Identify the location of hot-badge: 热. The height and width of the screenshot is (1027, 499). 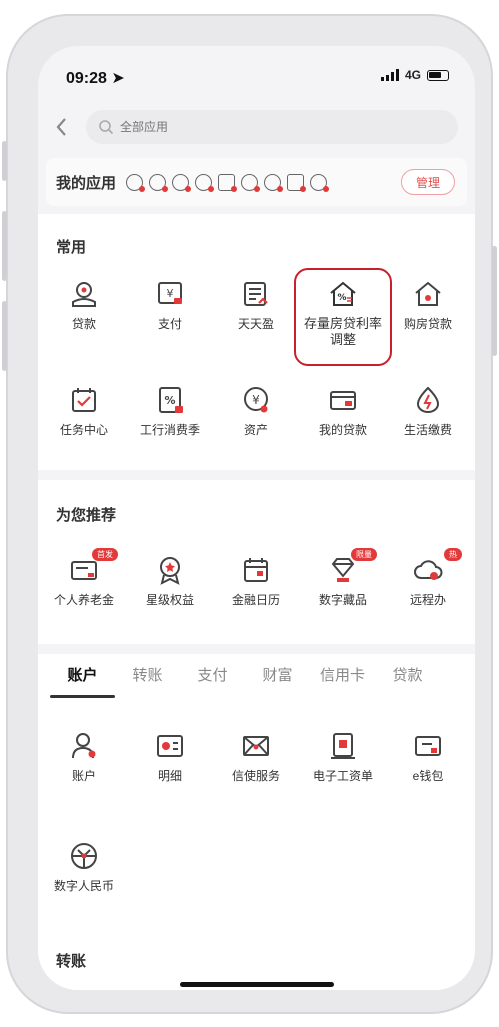
(453, 554).